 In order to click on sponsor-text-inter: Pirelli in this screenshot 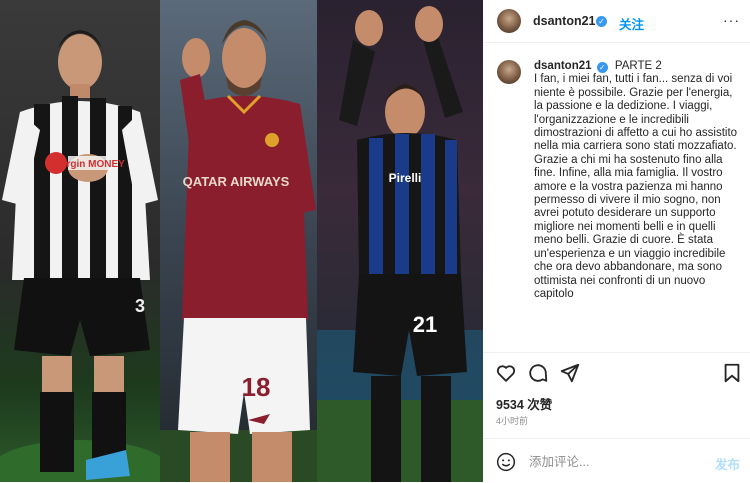, I will do `click(405, 178)`.